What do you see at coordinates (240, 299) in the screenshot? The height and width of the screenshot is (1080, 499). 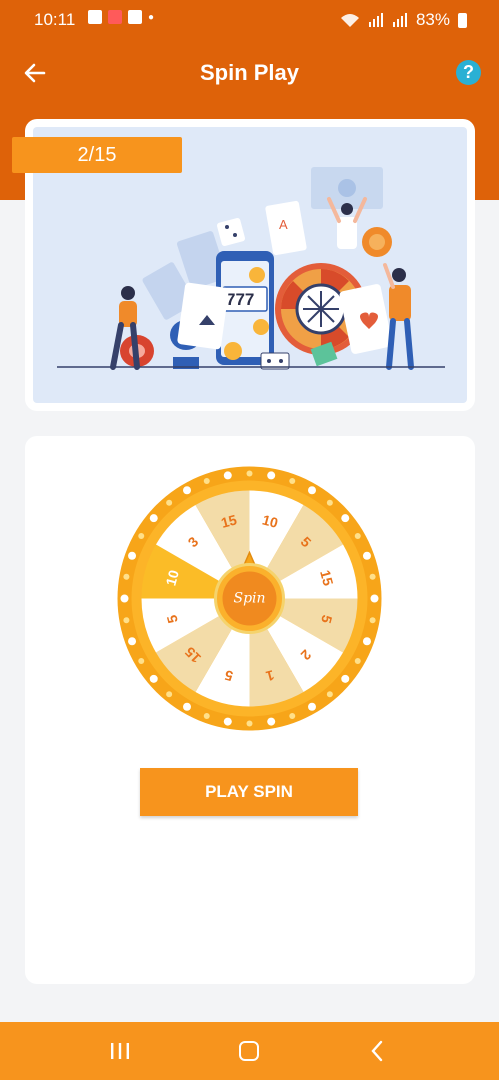 I see `slot-777-text: 777` at bounding box center [240, 299].